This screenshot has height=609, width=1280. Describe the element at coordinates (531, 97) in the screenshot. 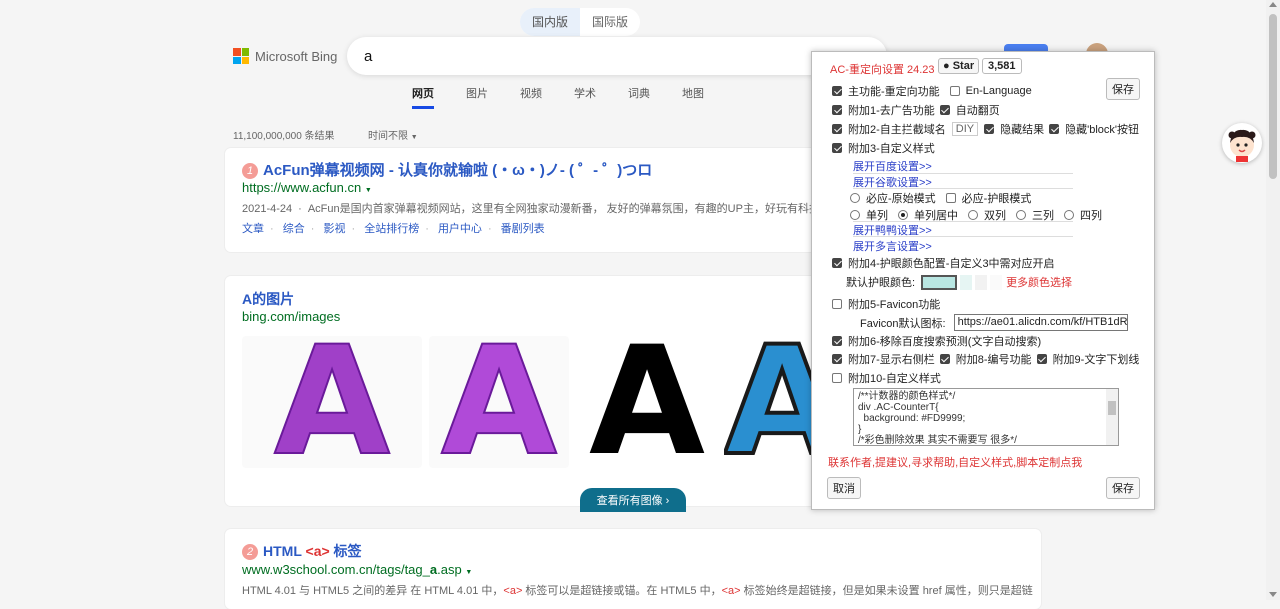

I see `tab-videos: 视频` at that location.